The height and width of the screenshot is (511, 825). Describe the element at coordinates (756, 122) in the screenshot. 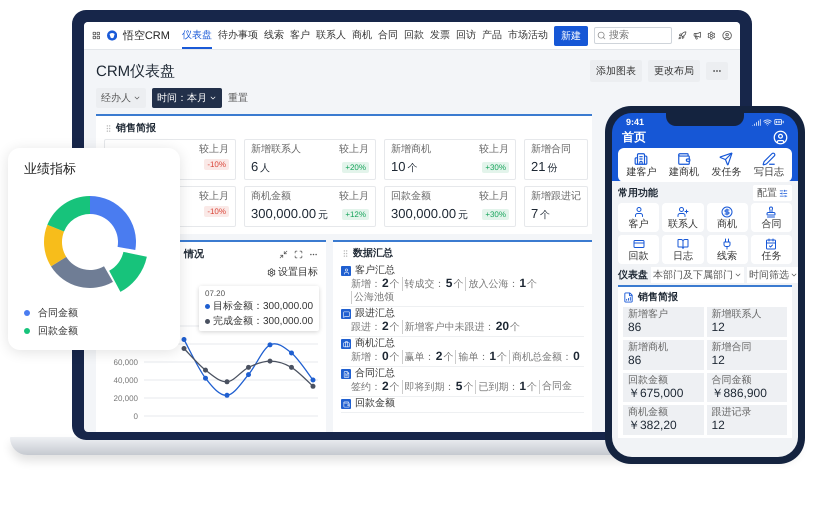

I see `signal-icon` at that location.